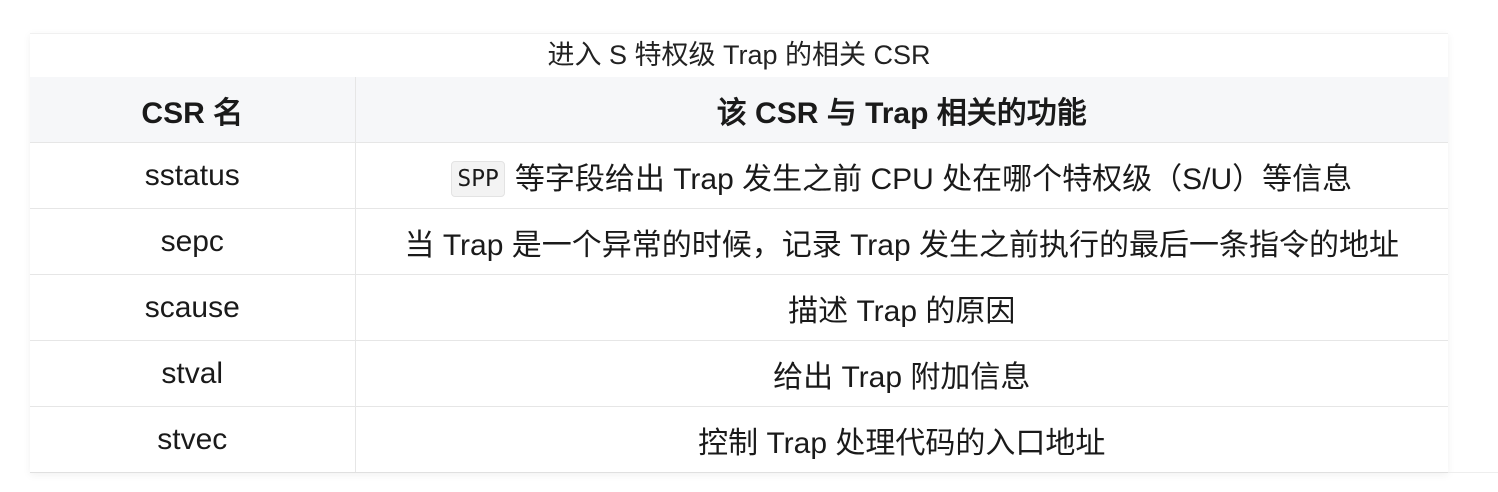 Image resolution: width=1498 pixels, height=492 pixels. What do you see at coordinates (192, 175) in the screenshot?
I see `csr-name-cell: sstatus` at bounding box center [192, 175].